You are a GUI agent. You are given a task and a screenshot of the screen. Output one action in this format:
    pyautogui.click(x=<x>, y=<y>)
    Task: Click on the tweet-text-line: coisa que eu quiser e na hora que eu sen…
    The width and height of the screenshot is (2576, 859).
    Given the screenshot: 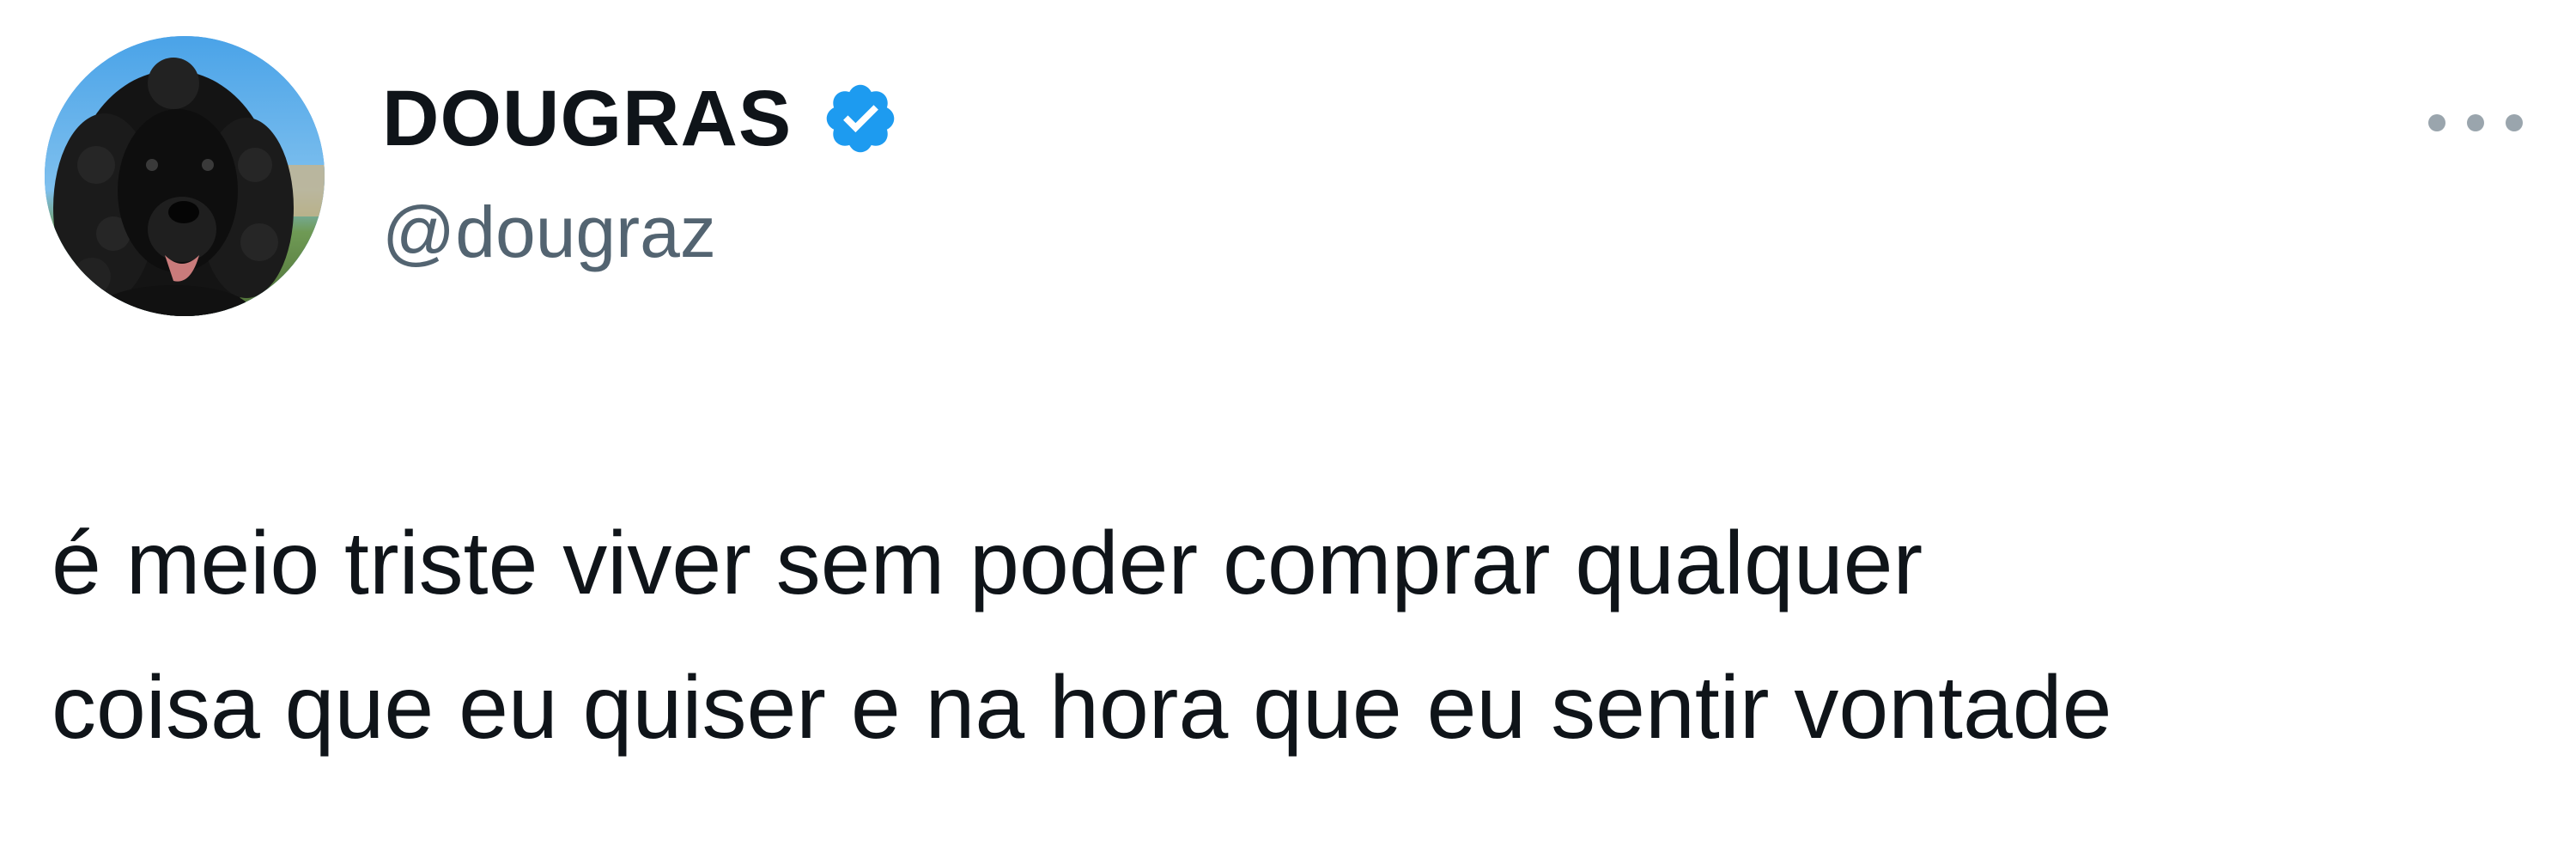 What is the action you would take?
    pyautogui.click(x=1082, y=708)
    